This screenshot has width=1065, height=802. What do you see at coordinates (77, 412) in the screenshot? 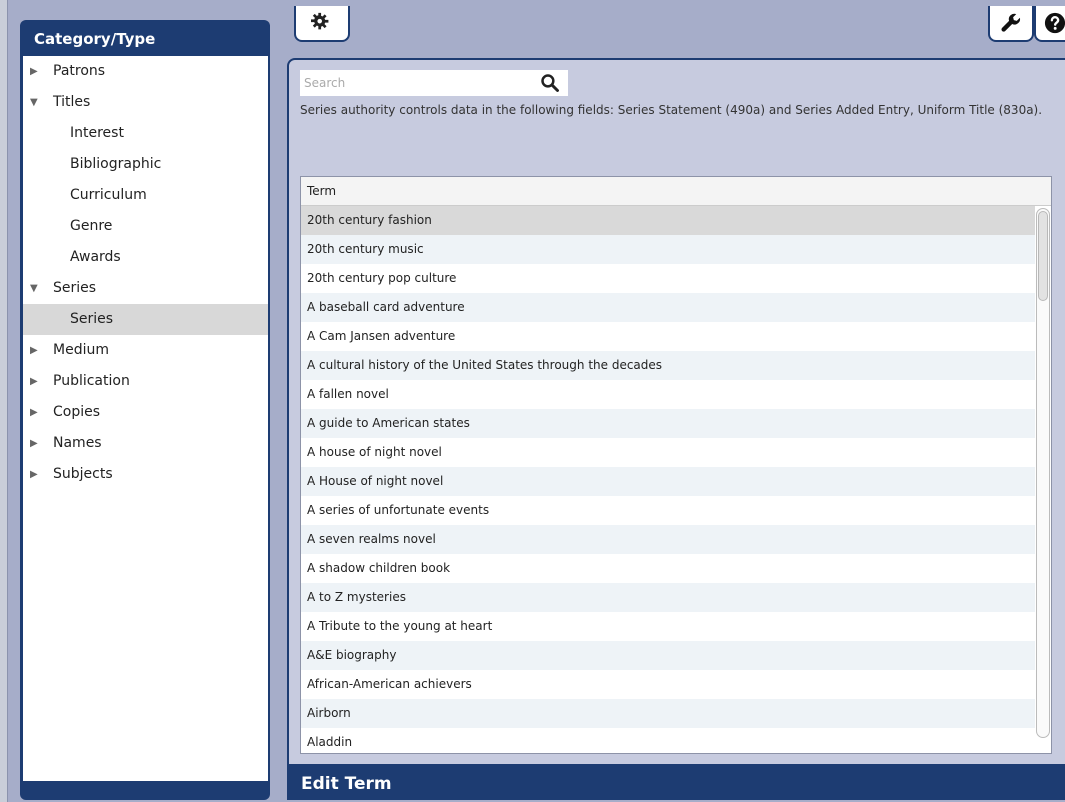
I see `sidebar-item-label: Copies` at bounding box center [77, 412].